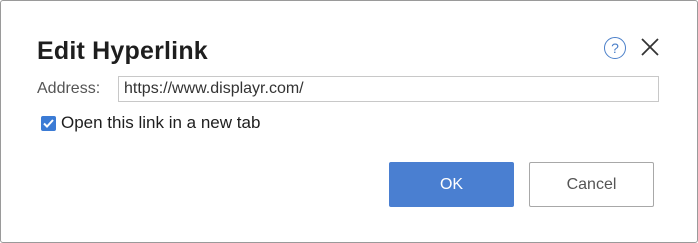  I want to click on checkmark-icon, so click(48, 123).